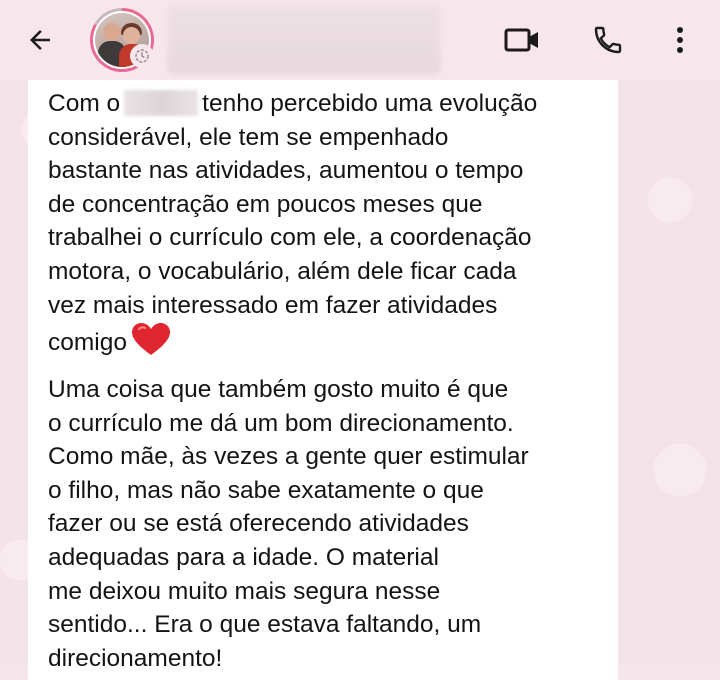 Image resolution: width=720 pixels, height=680 pixels. I want to click on phone-icon, so click(608, 40).